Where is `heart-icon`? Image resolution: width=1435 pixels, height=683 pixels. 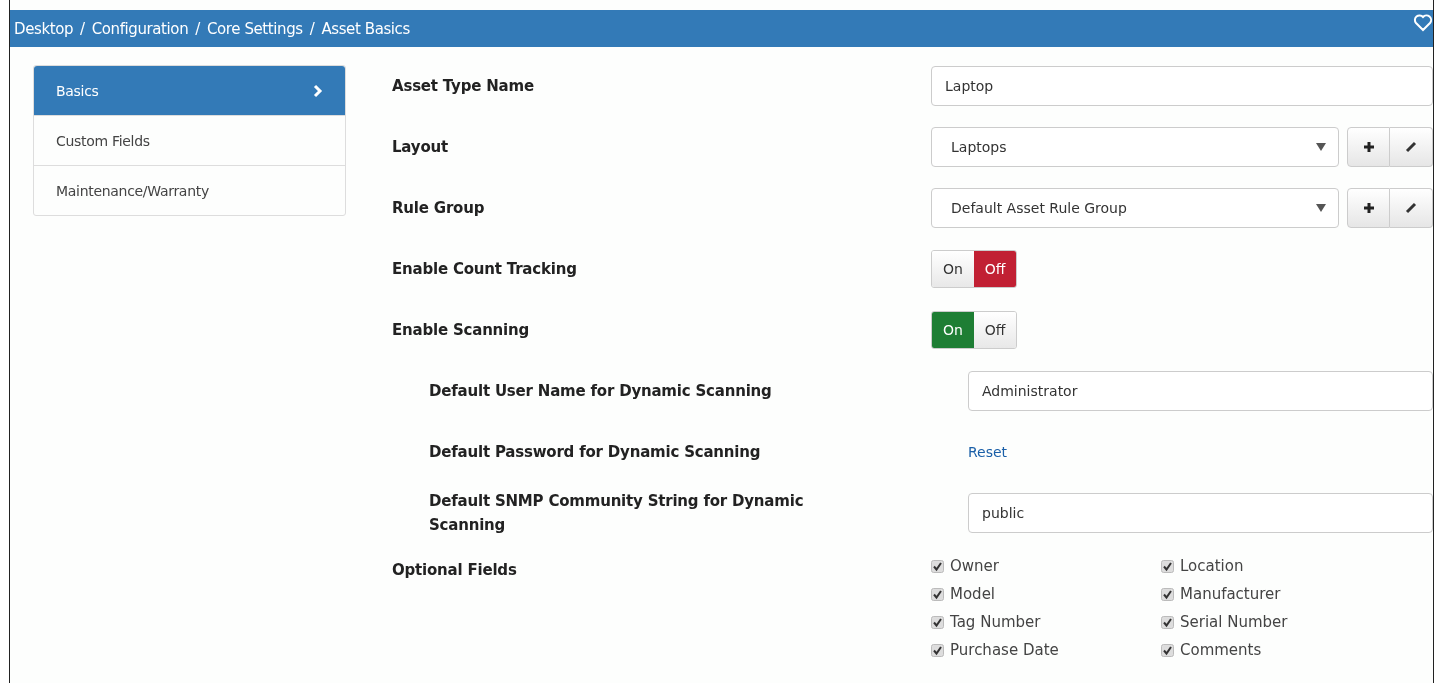 heart-icon is located at coordinates (1423, 23).